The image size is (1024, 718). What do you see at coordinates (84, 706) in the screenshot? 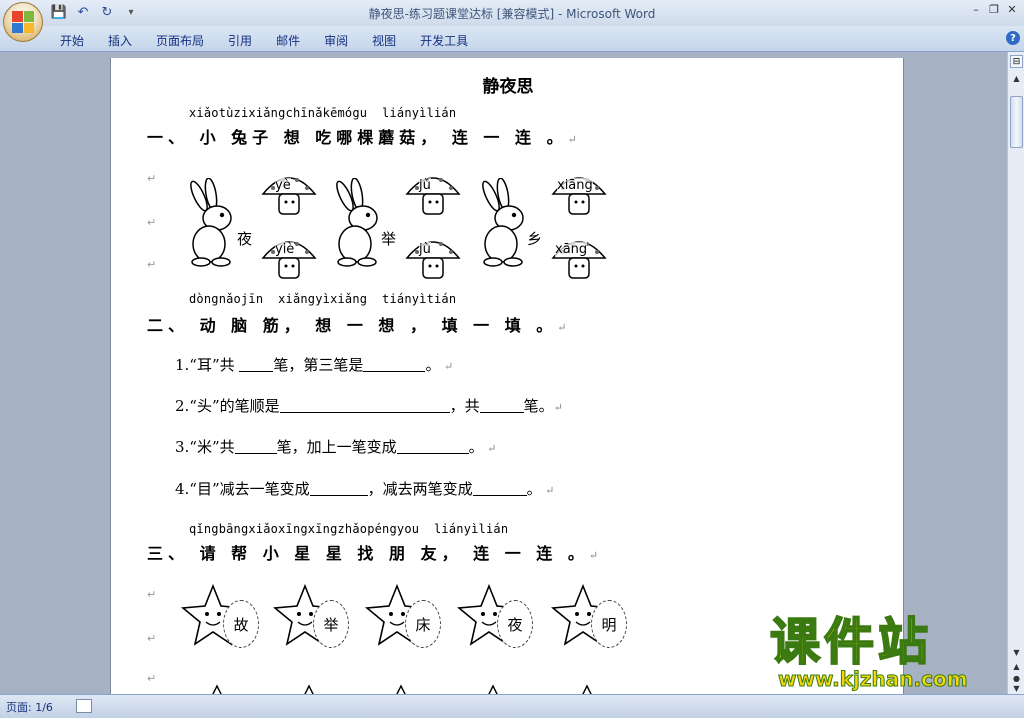
I see `proofing-icon` at bounding box center [84, 706].